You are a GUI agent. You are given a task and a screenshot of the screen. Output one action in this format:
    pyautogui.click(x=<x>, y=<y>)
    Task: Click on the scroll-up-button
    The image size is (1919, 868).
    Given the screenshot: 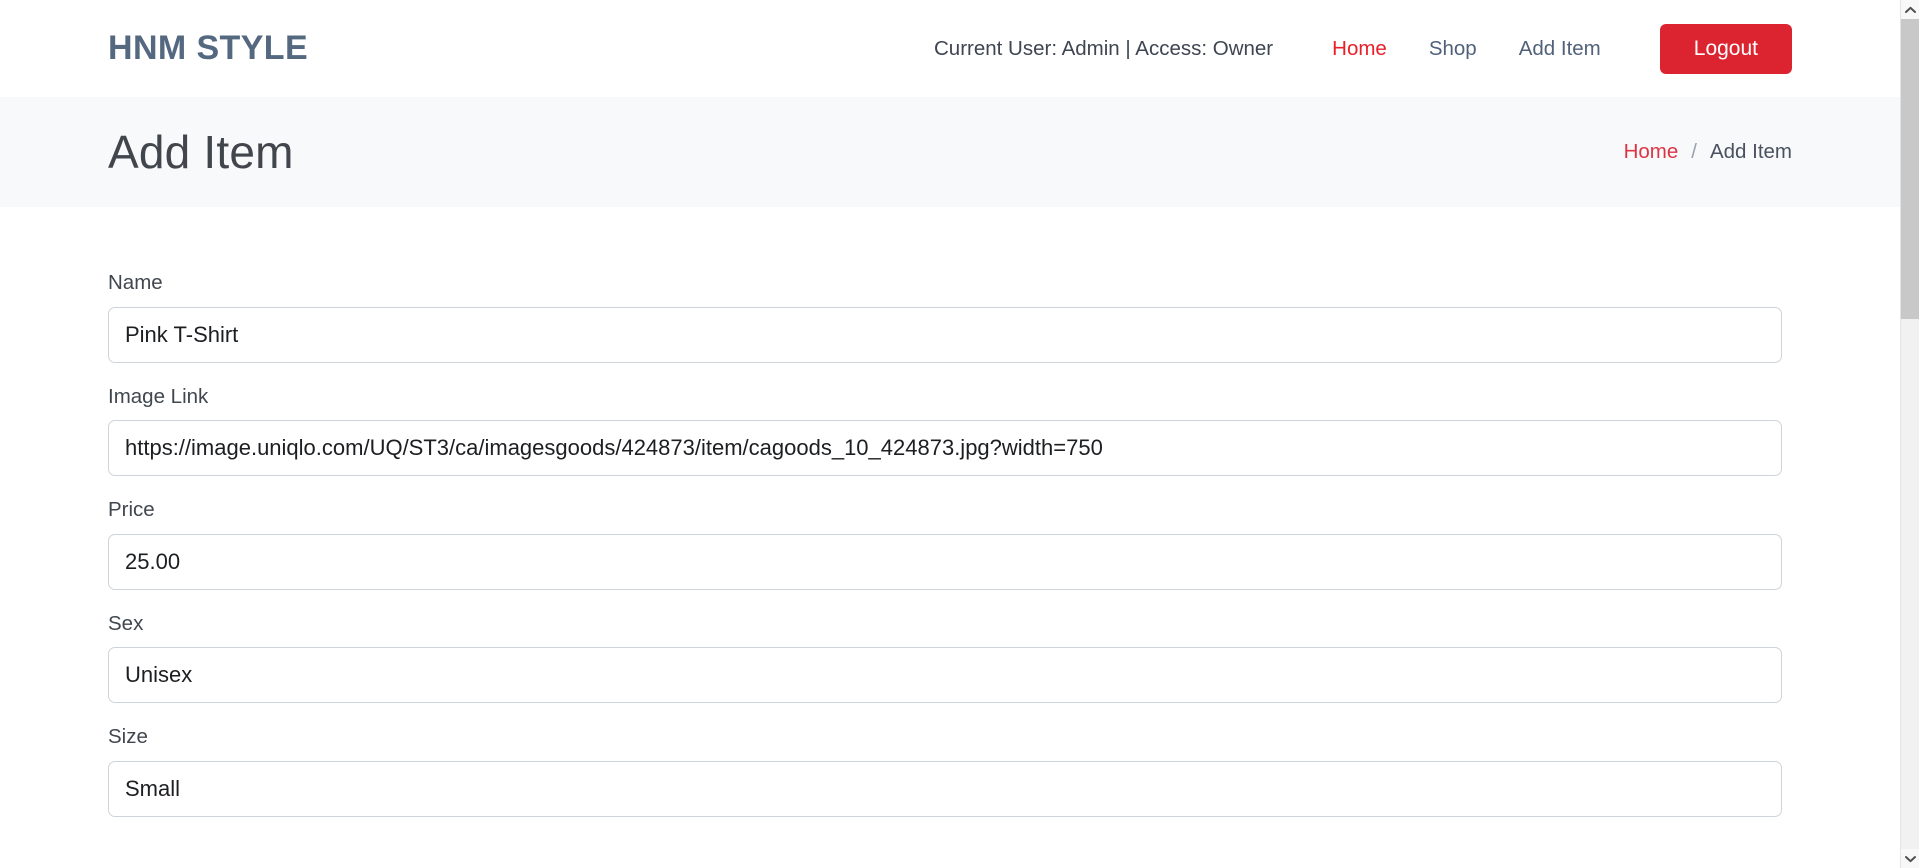 What is the action you would take?
    pyautogui.click(x=1910, y=9)
    